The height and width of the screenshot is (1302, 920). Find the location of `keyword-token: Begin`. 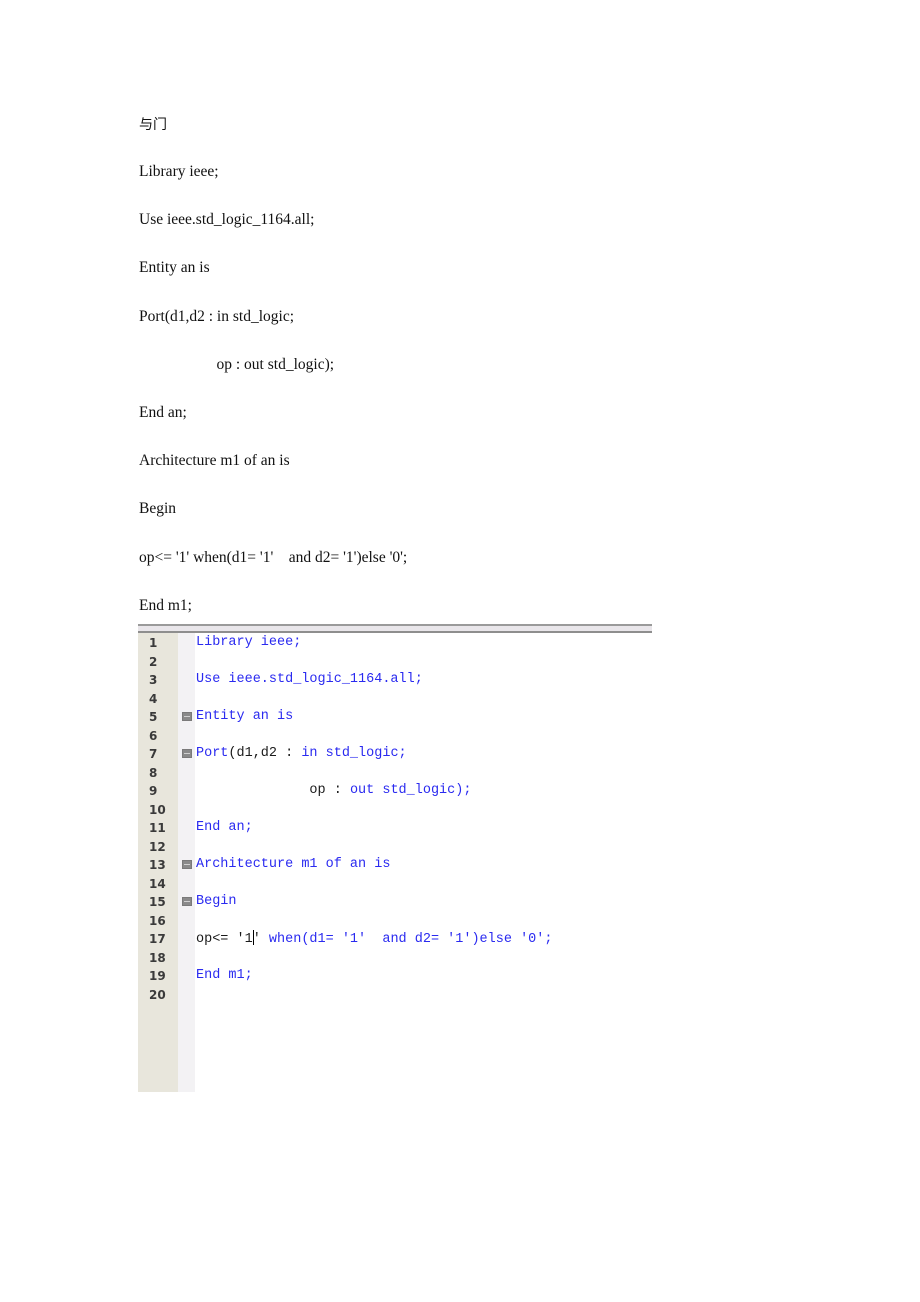

keyword-token: Begin is located at coordinates (216, 901).